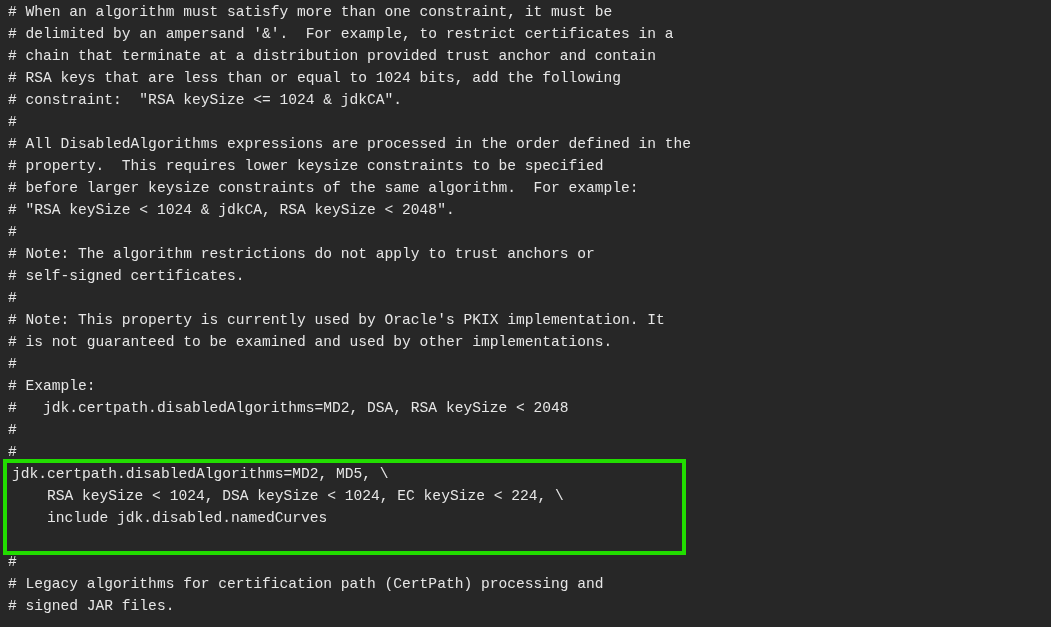 This screenshot has height=627, width=1051. I want to click on code-line: # When an algorithm must satisfy more than one constraint, it must be, so click(311, 12).